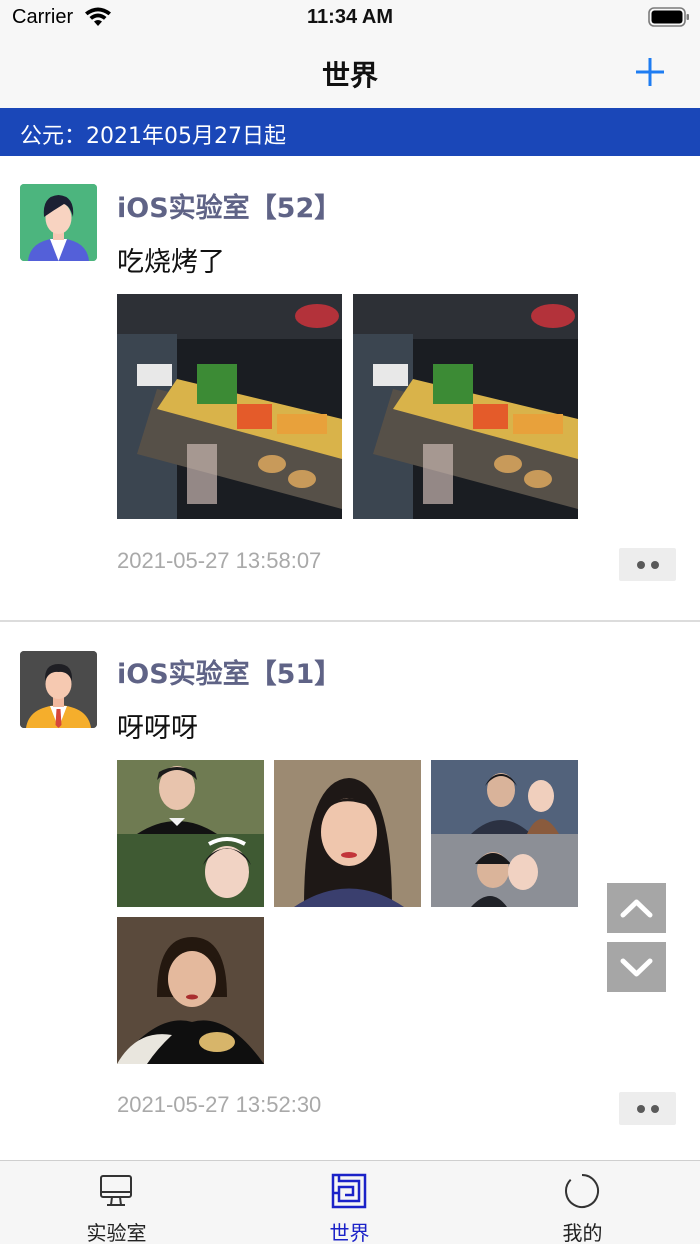  Describe the element at coordinates (350, 132) in the screenshot. I see `era-banner: 公元：2021年05月27日起` at that location.